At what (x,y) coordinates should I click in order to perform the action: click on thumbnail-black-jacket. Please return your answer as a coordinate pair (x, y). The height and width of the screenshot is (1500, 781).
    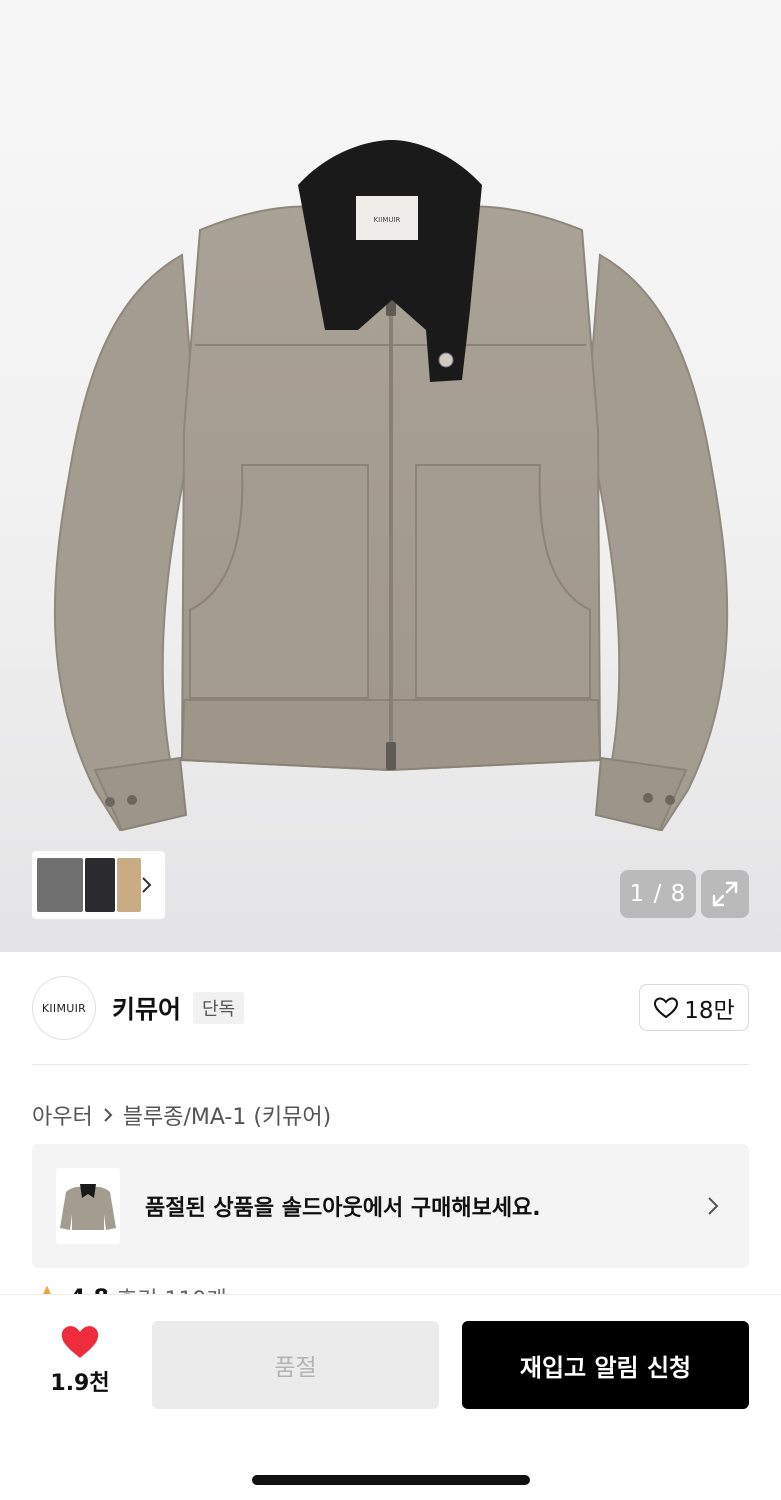
    Looking at the image, I should click on (100, 885).